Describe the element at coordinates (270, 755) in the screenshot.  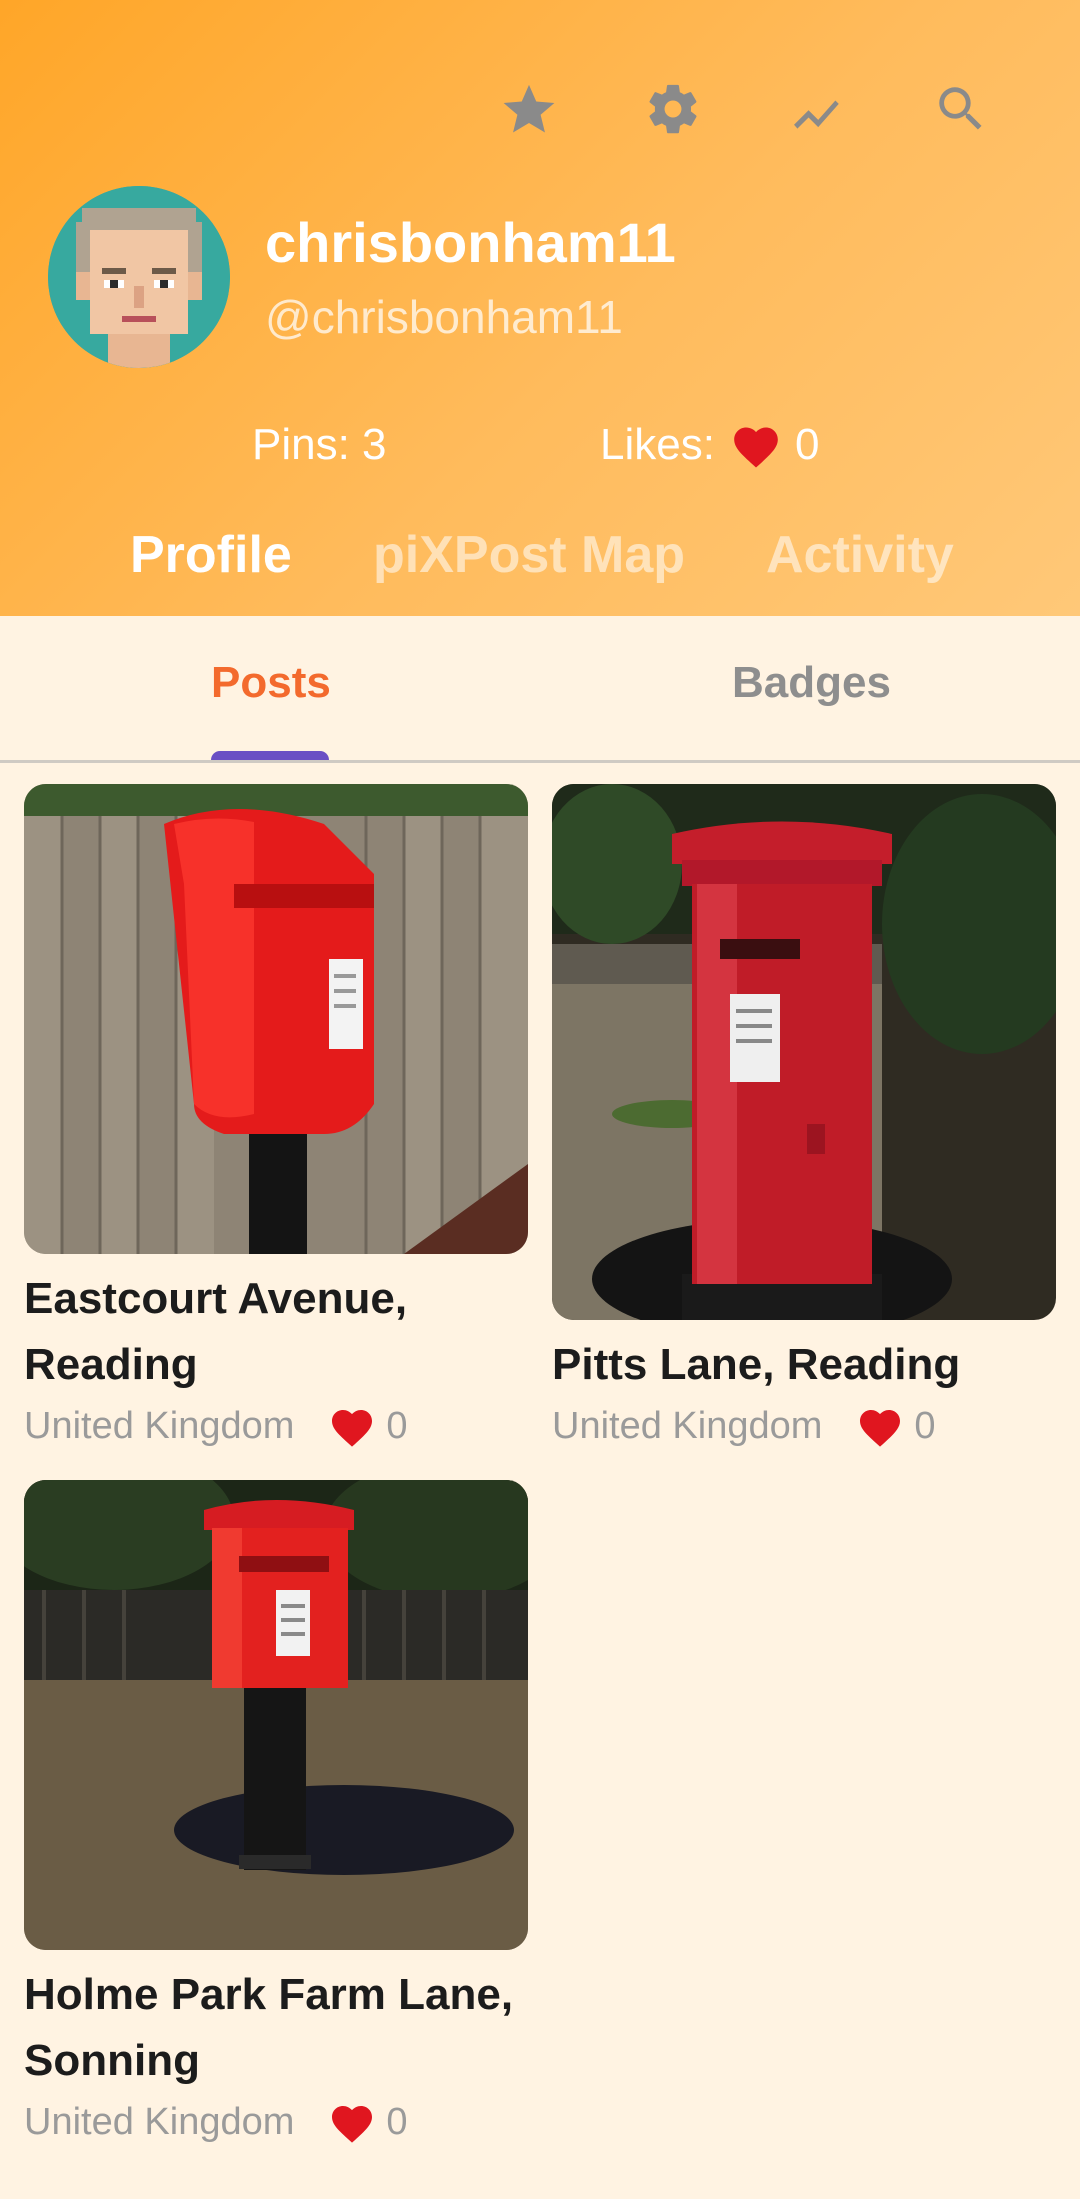
I see `active-tab-indicator` at that location.